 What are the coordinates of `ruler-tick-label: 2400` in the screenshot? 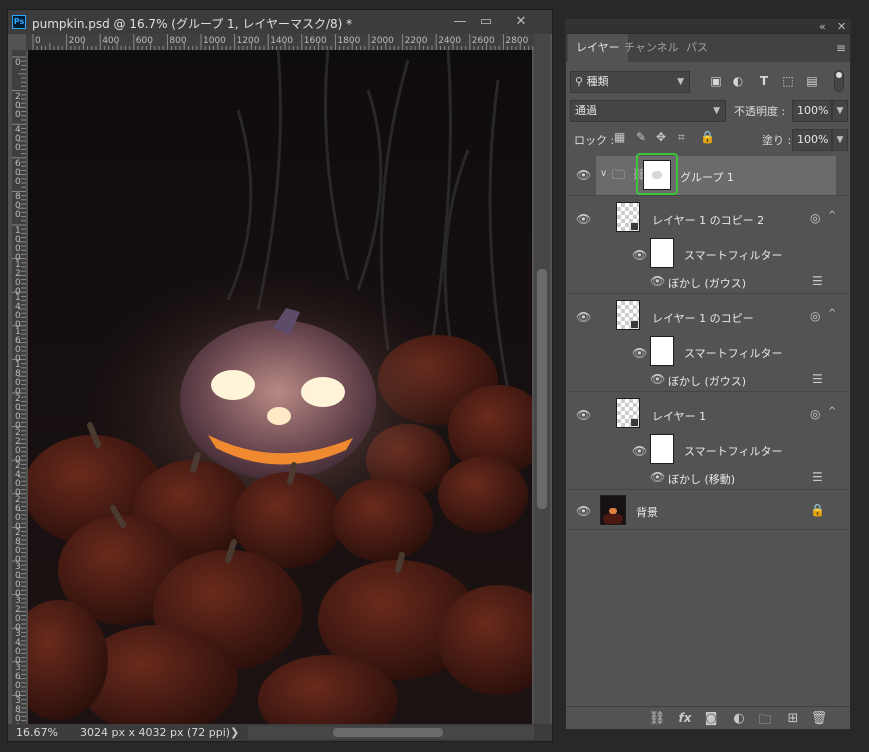 It's located at (450, 41).